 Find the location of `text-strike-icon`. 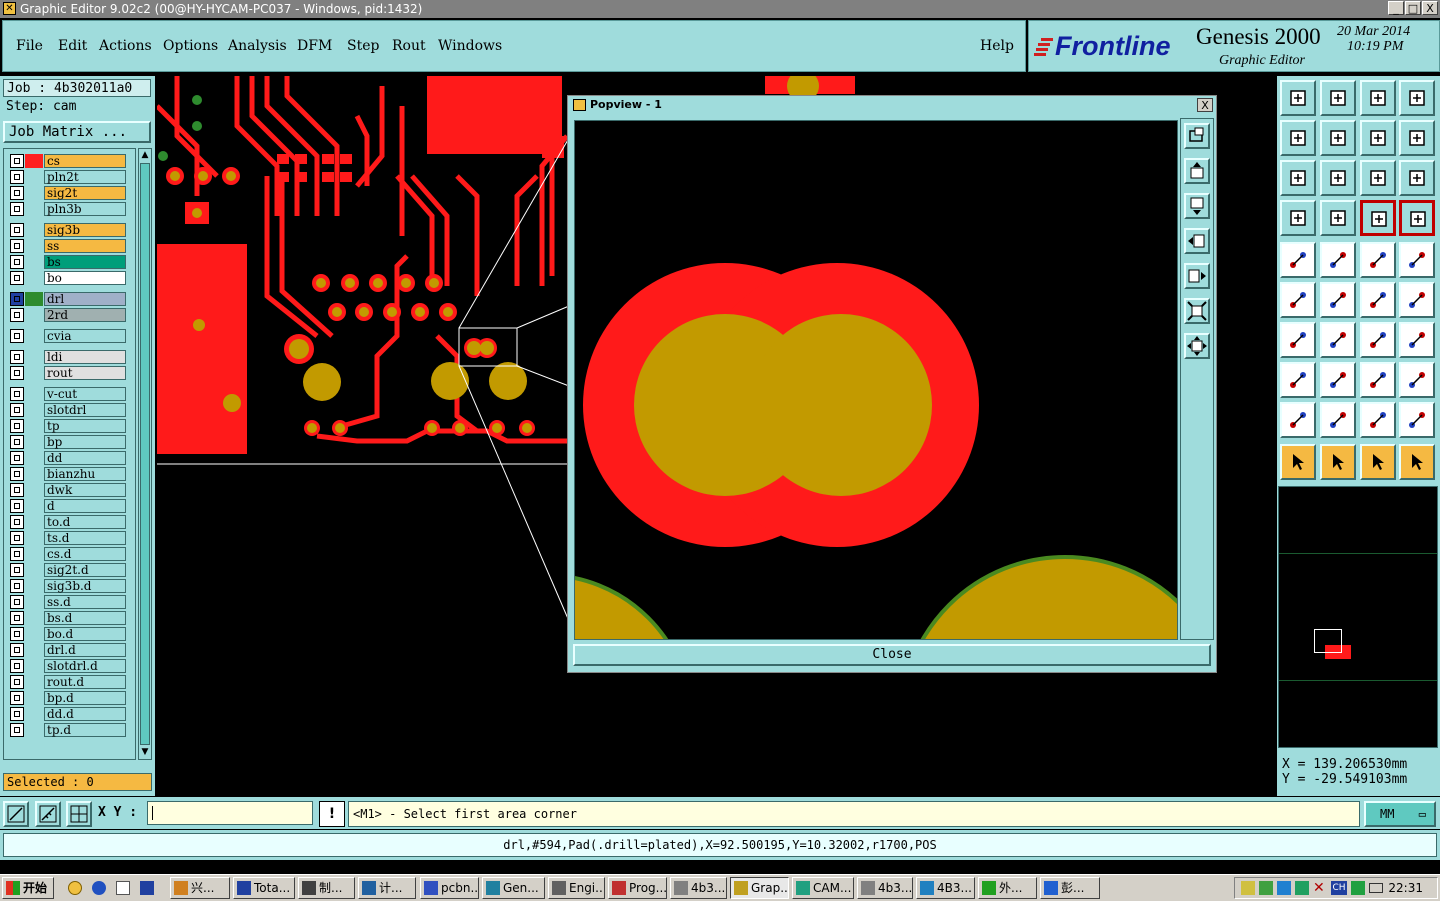

text-strike-icon is located at coordinates (1417, 420).